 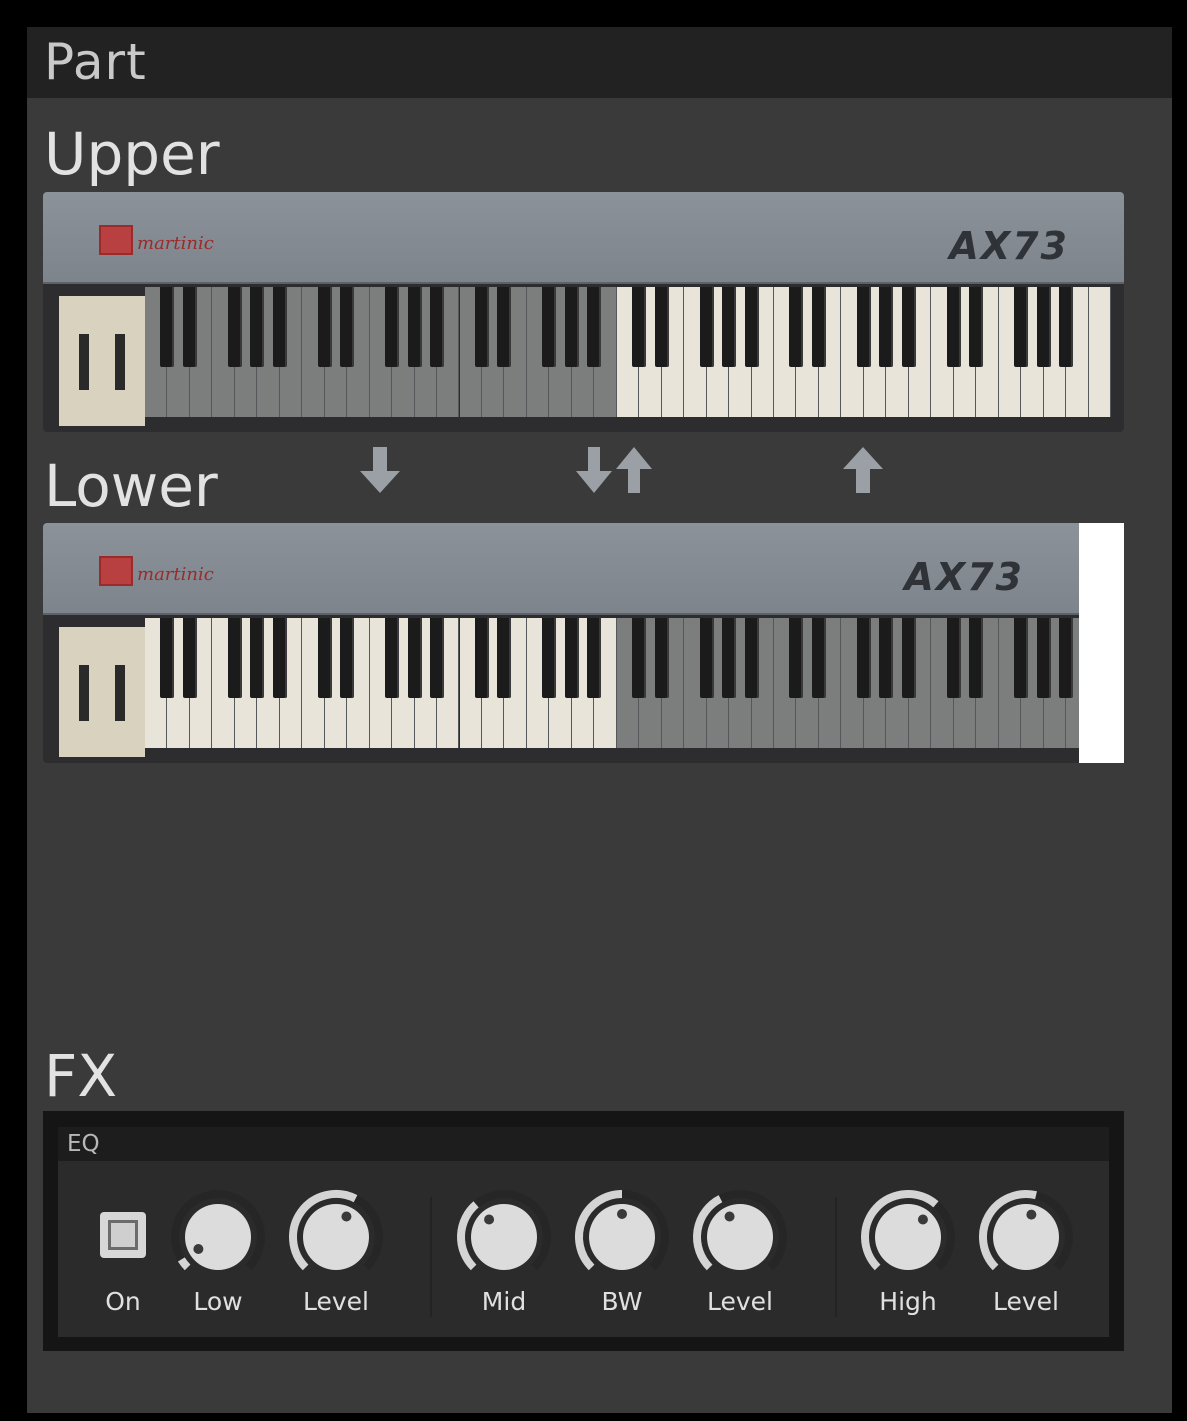 I want to click on eq-on-control: On, so click(x=123, y=1262).